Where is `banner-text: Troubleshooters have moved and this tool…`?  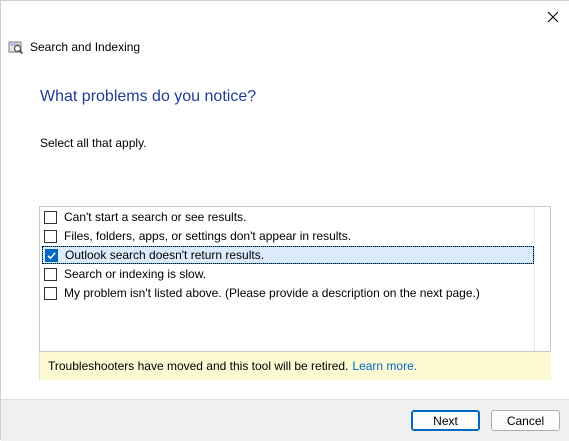 banner-text: Troubleshooters have moved and this tool… is located at coordinates (198, 366).